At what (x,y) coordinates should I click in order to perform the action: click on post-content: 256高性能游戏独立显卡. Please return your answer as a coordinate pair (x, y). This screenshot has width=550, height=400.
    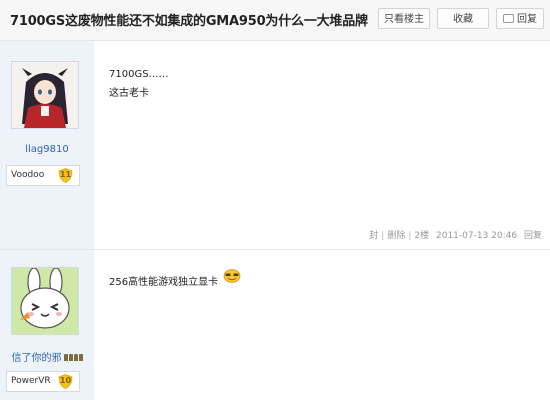
    Looking at the image, I should click on (175, 280).